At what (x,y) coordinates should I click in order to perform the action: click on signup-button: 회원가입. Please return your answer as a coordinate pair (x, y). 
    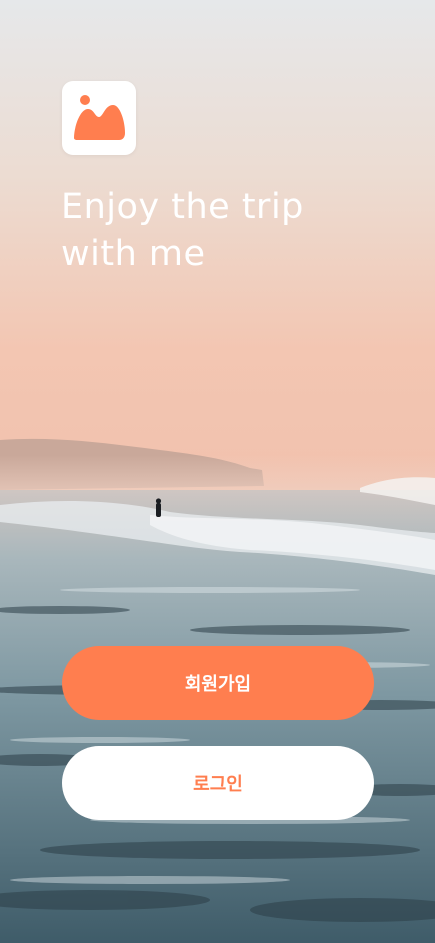
    Looking at the image, I should click on (218, 683).